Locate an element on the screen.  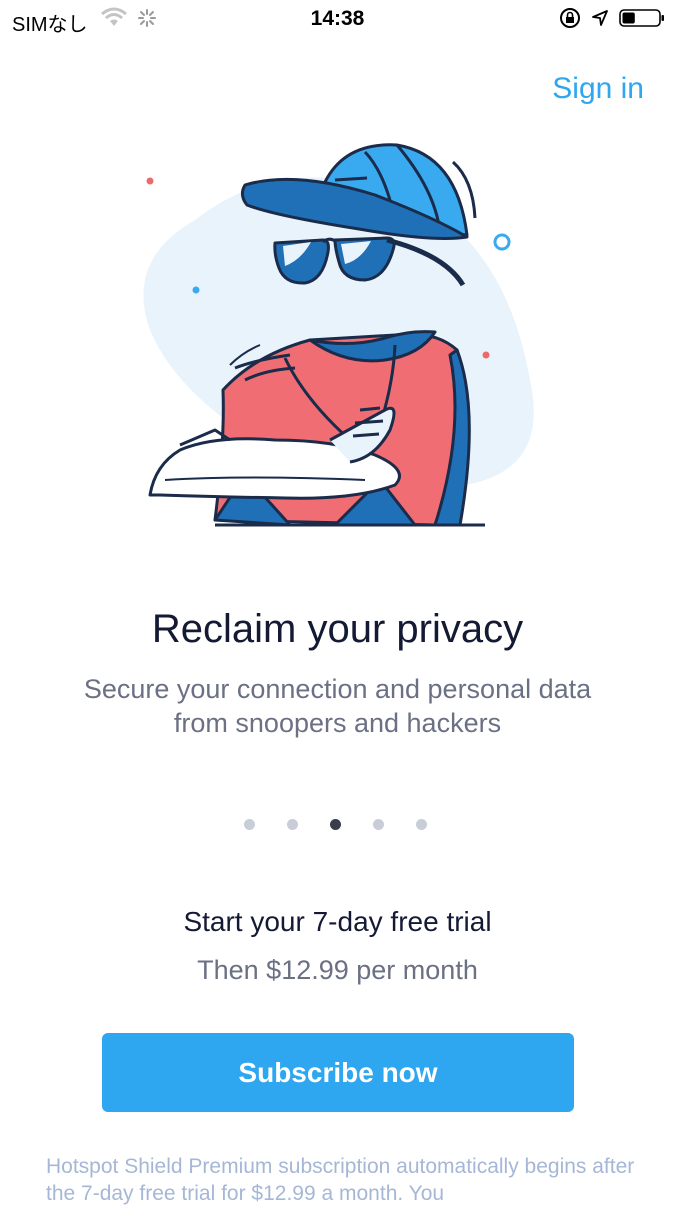
page-indicator is located at coordinates (335, 824).